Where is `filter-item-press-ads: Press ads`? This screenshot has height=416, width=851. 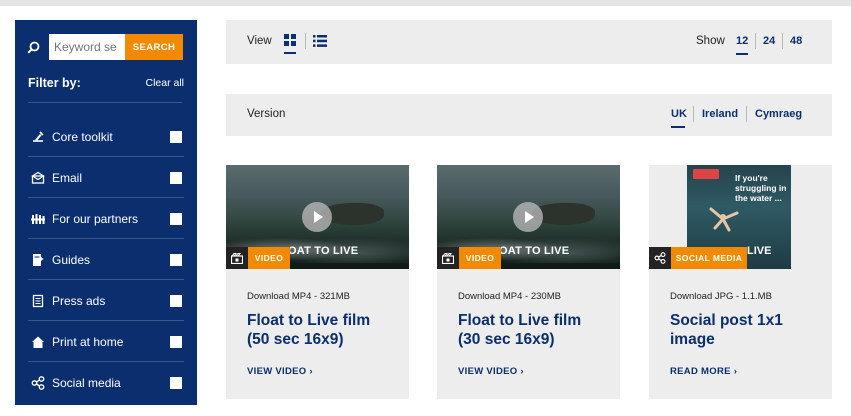
filter-item-press-ads: Press ads is located at coordinates (106, 300).